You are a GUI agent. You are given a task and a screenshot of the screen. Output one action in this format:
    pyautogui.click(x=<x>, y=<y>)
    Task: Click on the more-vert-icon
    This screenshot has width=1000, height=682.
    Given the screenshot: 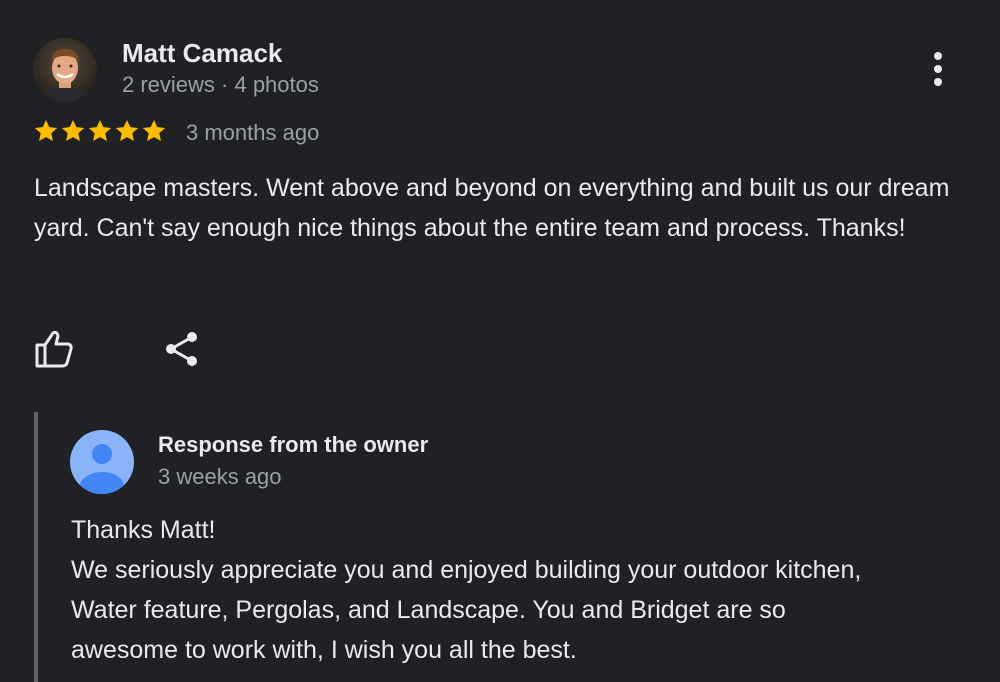 What is the action you would take?
    pyautogui.click(x=938, y=69)
    